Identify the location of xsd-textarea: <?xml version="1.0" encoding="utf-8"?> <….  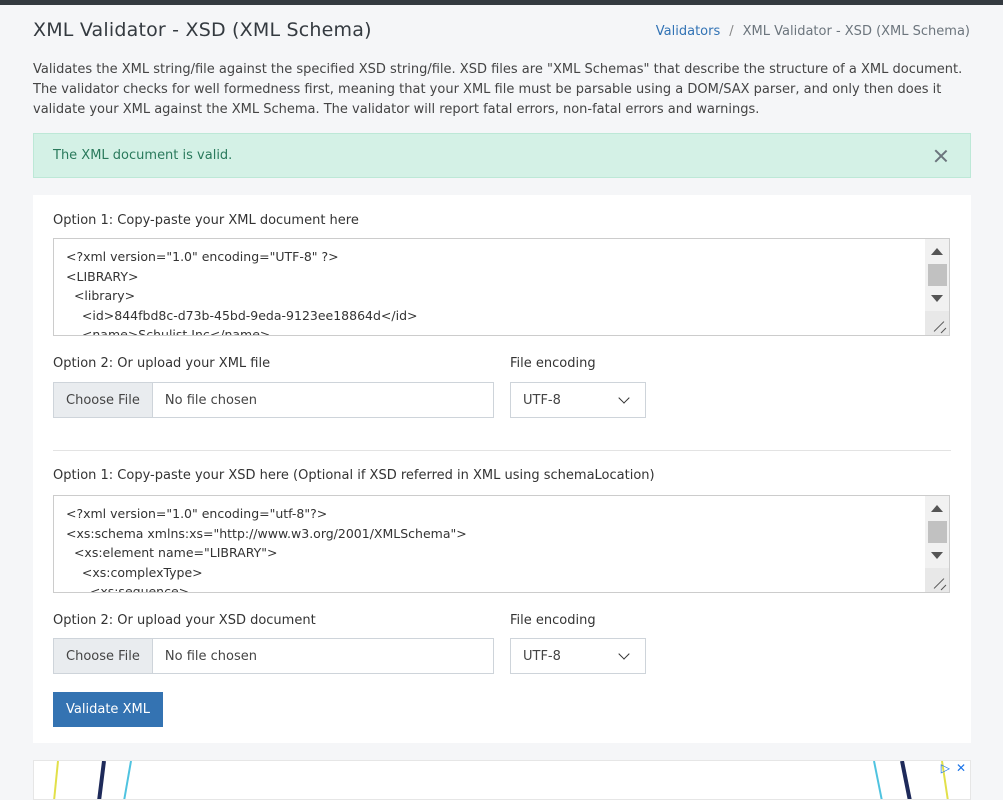
(501, 544).